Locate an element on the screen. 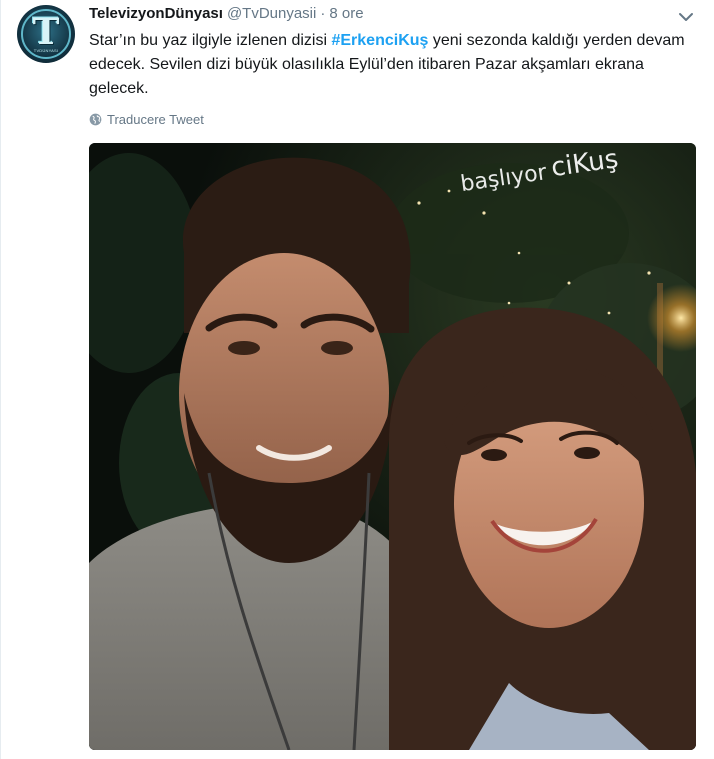 This screenshot has height=759, width=714. tweet-header: TelevizyonDünyası @TvDunyasii · 8 ore is located at coordinates (226, 16).